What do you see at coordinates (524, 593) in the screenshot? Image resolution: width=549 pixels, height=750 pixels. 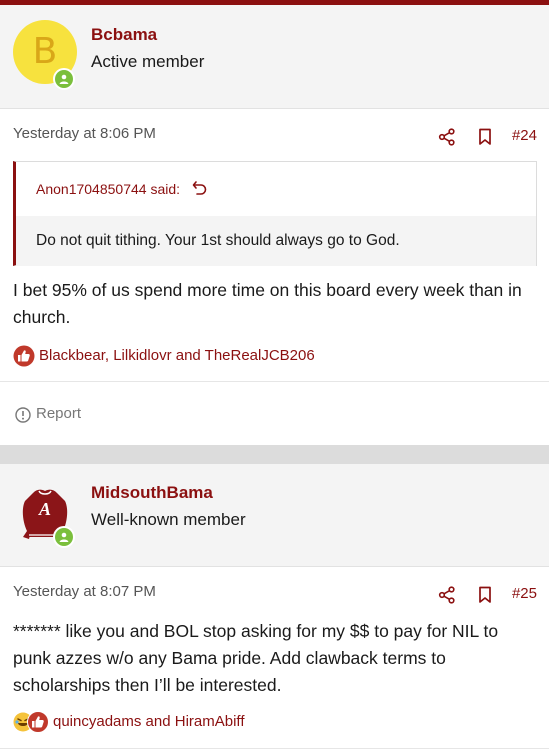 I see `post-number: #25` at bounding box center [524, 593].